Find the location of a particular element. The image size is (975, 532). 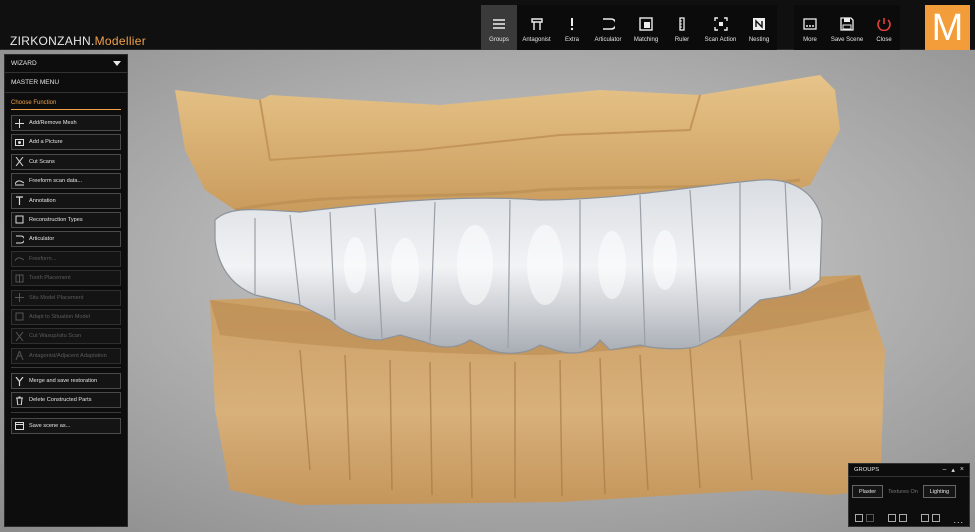

antagonist-tool-button: Antagonist is located at coordinates (536, 27).